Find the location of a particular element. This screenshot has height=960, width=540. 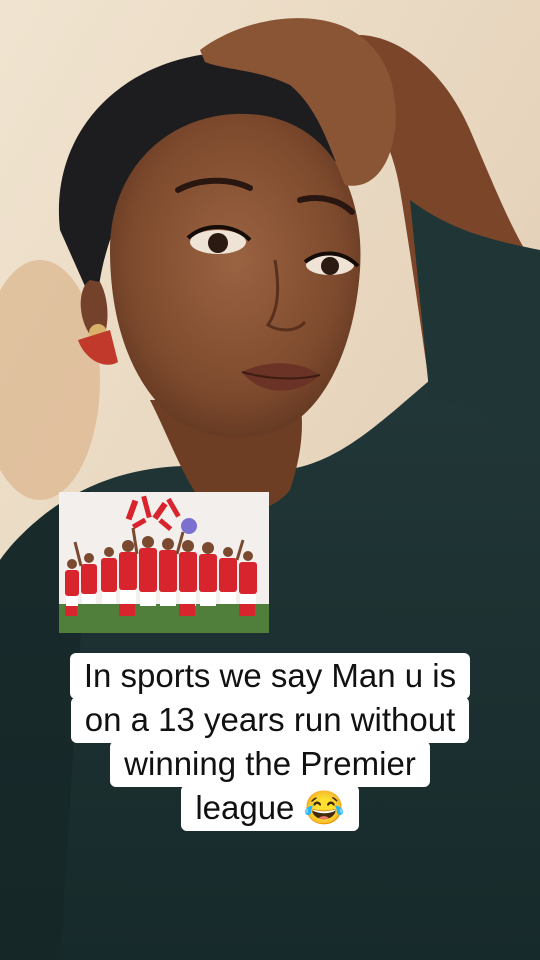

caption-line: In sports we say Man u is is located at coordinates (270, 676).